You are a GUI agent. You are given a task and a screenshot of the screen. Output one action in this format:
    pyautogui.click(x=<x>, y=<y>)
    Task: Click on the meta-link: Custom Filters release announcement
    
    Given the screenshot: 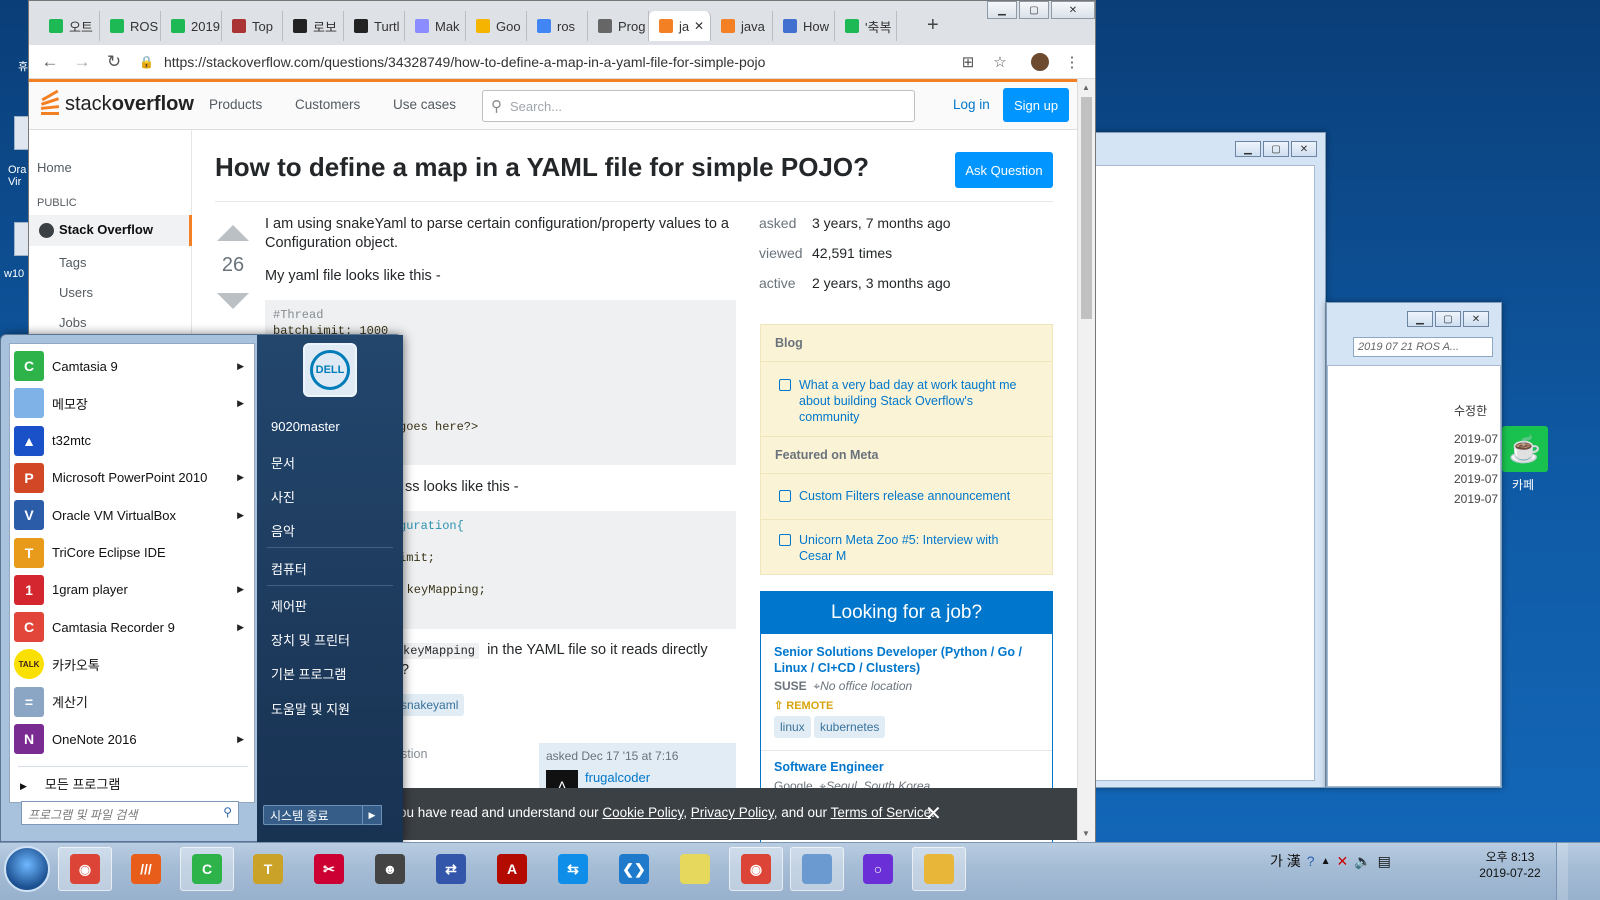 What is the action you would take?
    pyautogui.click(x=904, y=496)
    